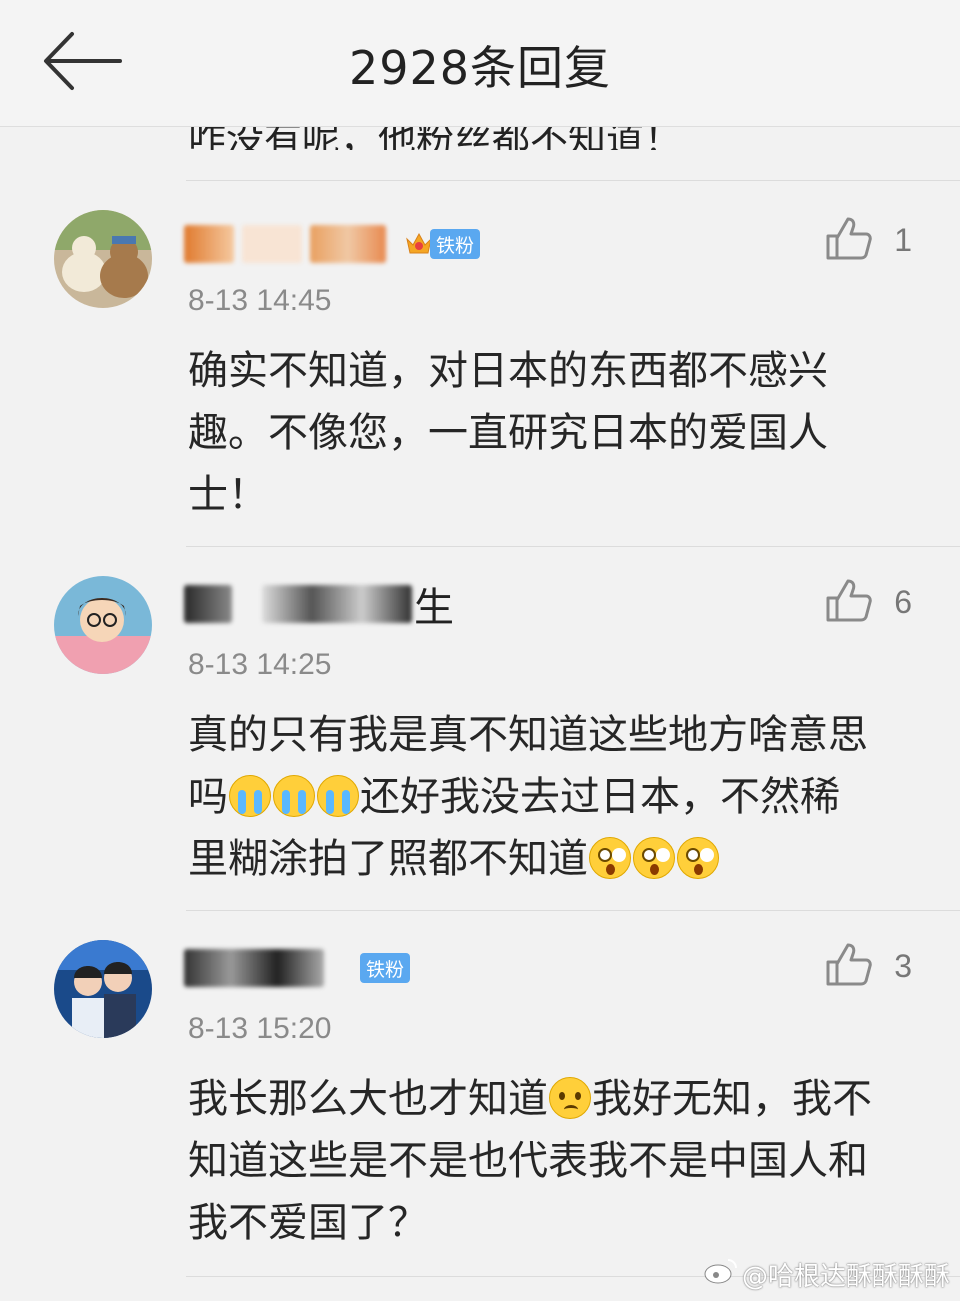 The height and width of the screenshot is (1301, 960). I want to click on sad-emoji-icon, so click(570, 1098).